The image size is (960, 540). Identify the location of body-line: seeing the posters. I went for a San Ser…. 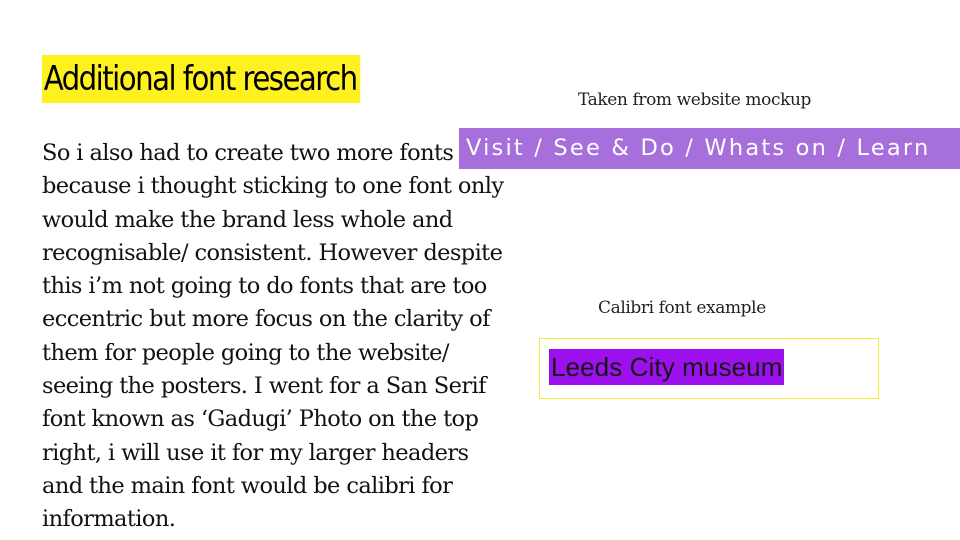
(264, 386).